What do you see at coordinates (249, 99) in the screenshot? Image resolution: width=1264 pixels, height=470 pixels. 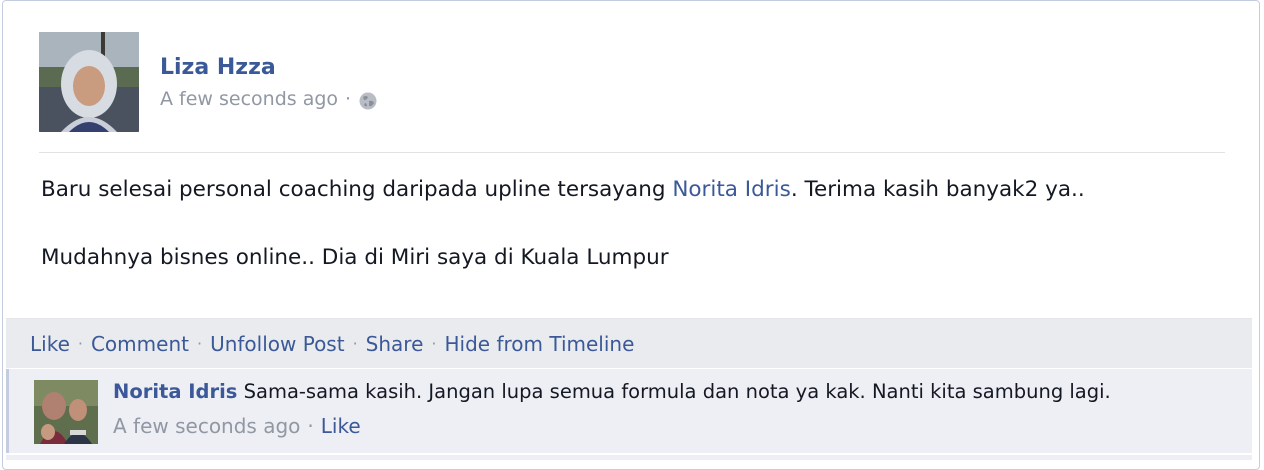 I see `post-timestamp: A few seconds ago` at bounding box center [249, 99].